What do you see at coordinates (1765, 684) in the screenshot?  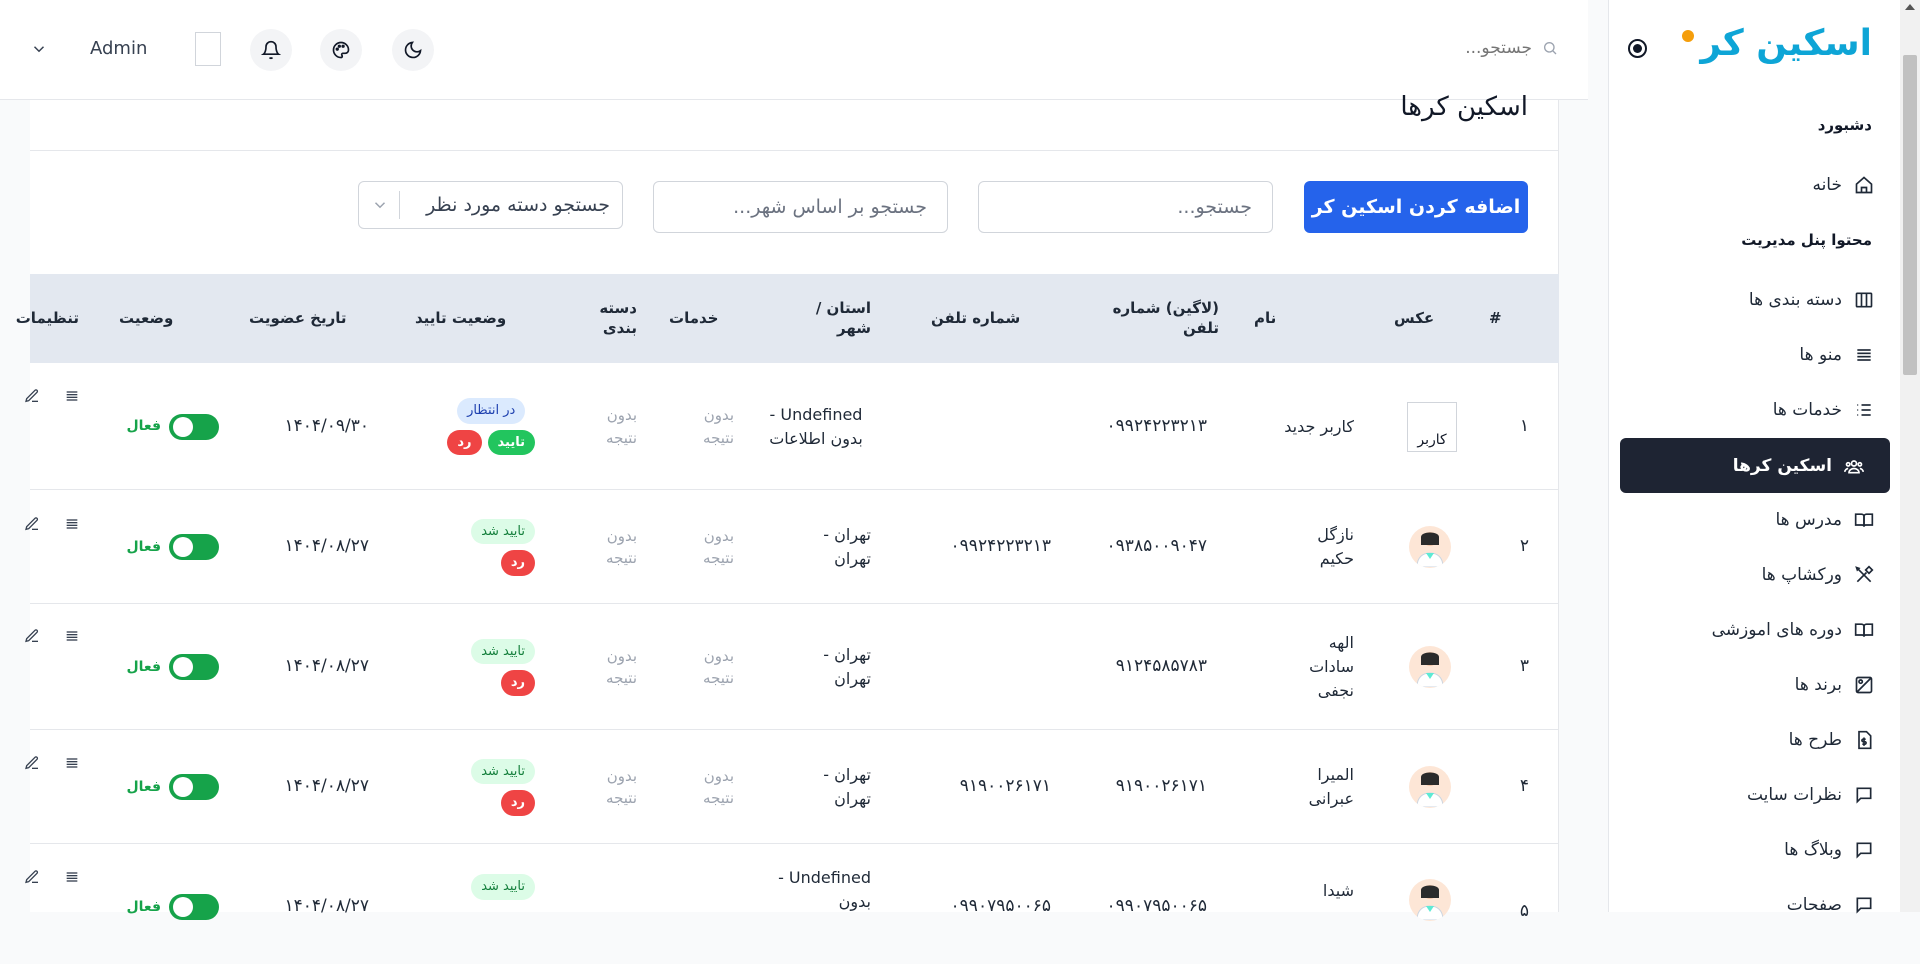 I see `sidebar-item-brands: برند ها` at bounding box center [1765, 684].